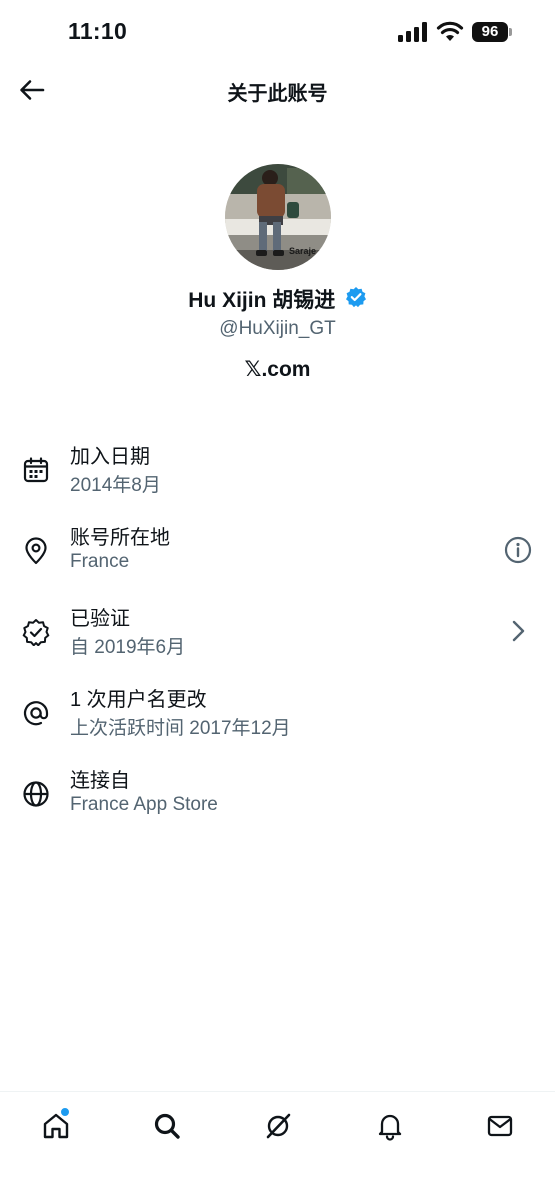  I want to click on info-subtitle: 自 2019年6月, so click(128, 647).